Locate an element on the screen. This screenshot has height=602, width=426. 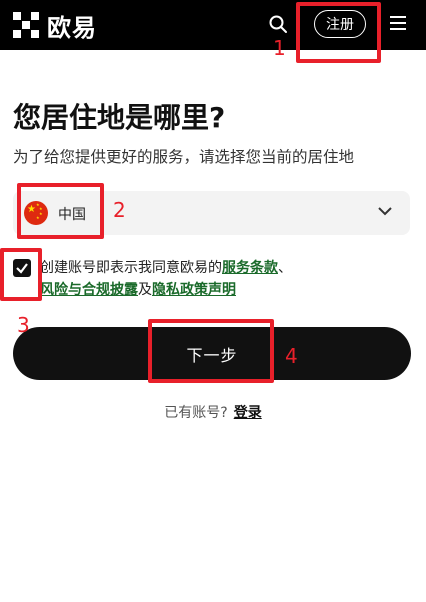
login-row: 已有账号? 登录 is located at coordinates (213, 412).